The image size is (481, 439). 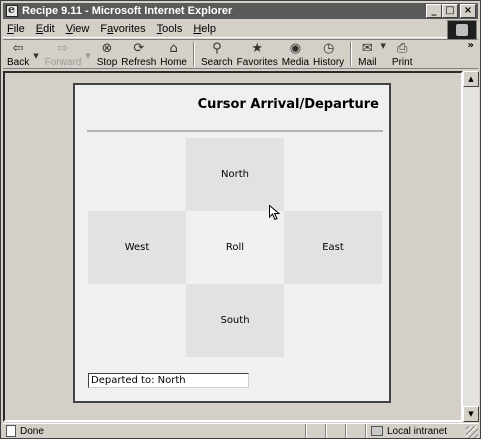 I want to click on back-button: ⇦ Back, so click(x=18, y=54).